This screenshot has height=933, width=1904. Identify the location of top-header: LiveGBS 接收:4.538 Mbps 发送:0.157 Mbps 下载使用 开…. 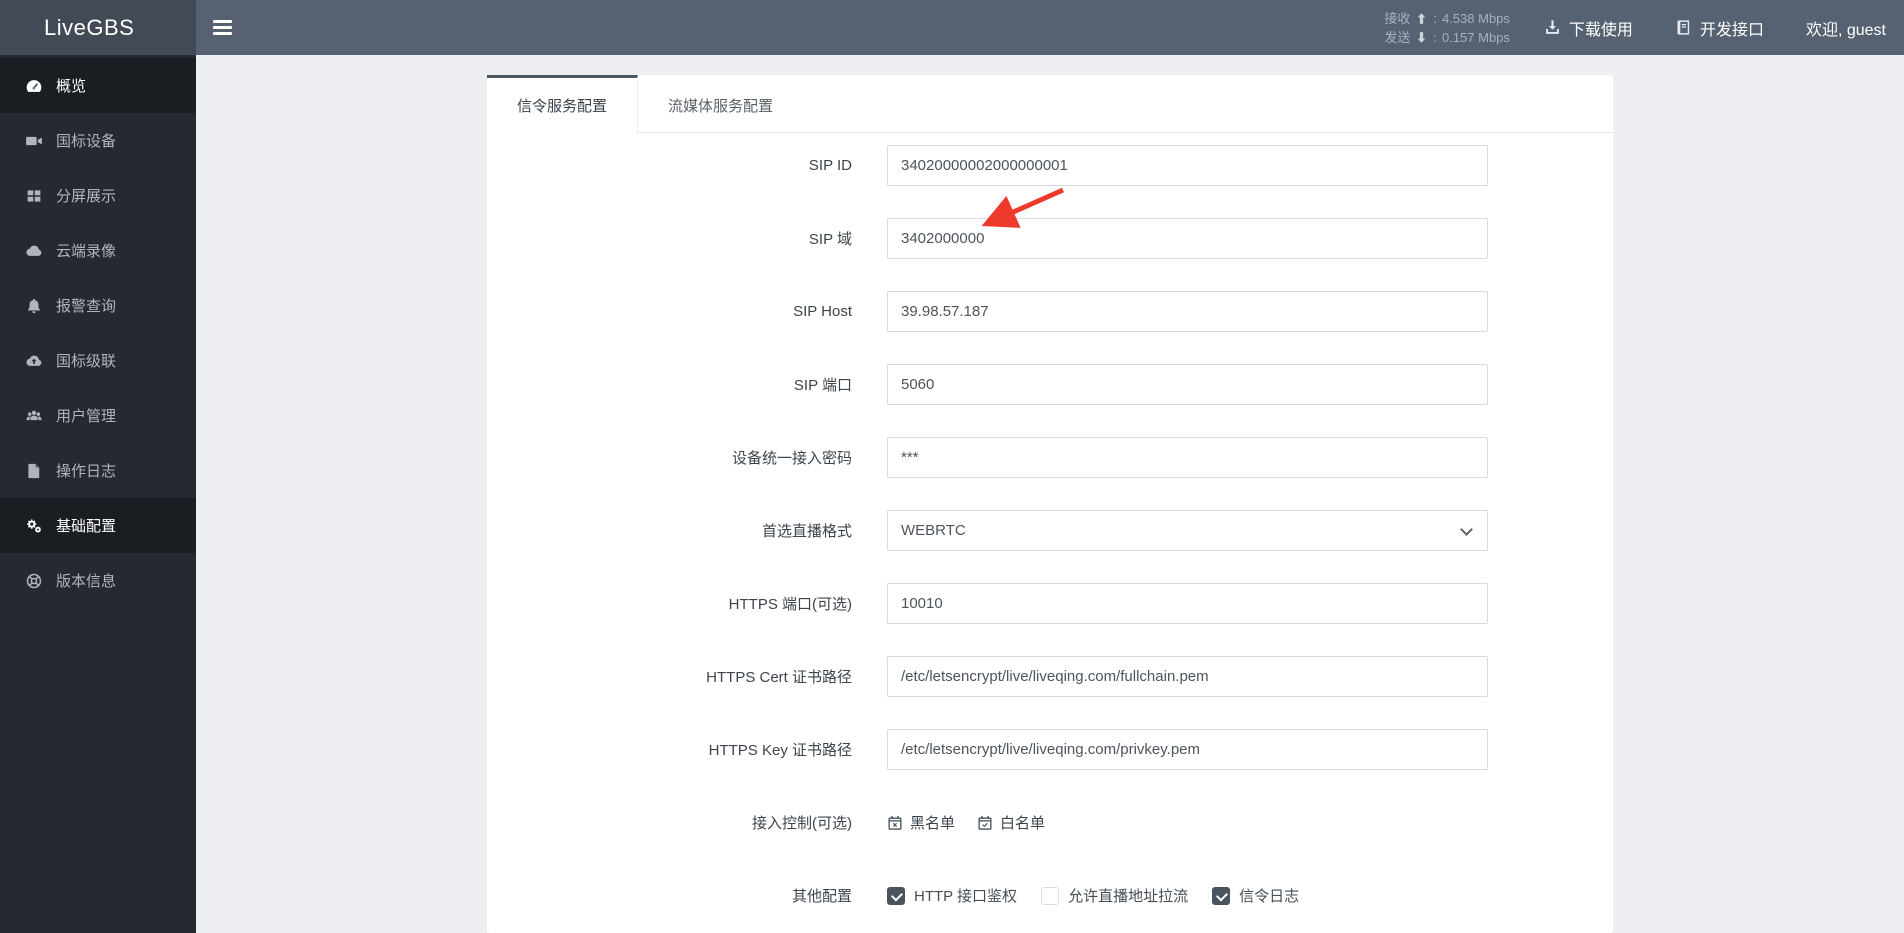
(952, 27).